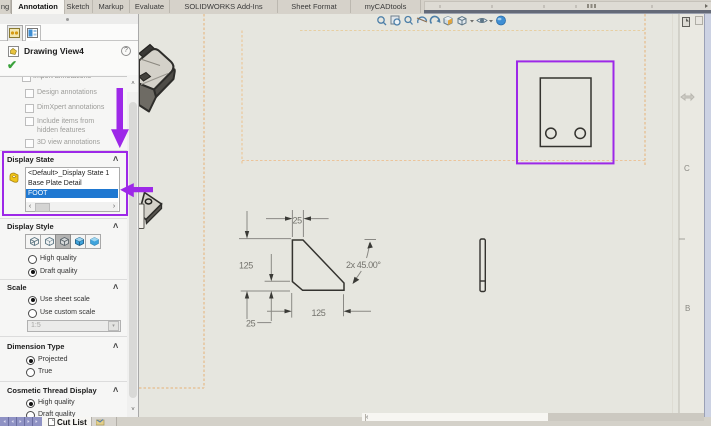 Image resolution: width=711 pixels, height=426 pixels. Describe the element at coordinates (687, 168) in the screenshot. I see `svg-text: C` at that location.